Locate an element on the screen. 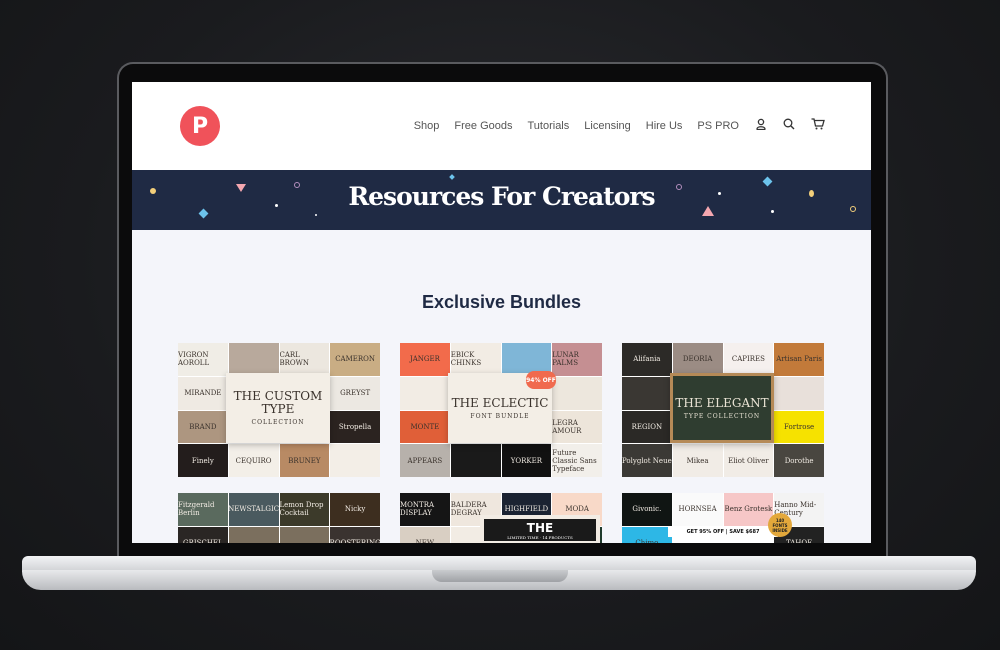 The height and width of the screenshot is (650, 1000). hero-banner: Resources For Creators is located at coordinates (501, 200).